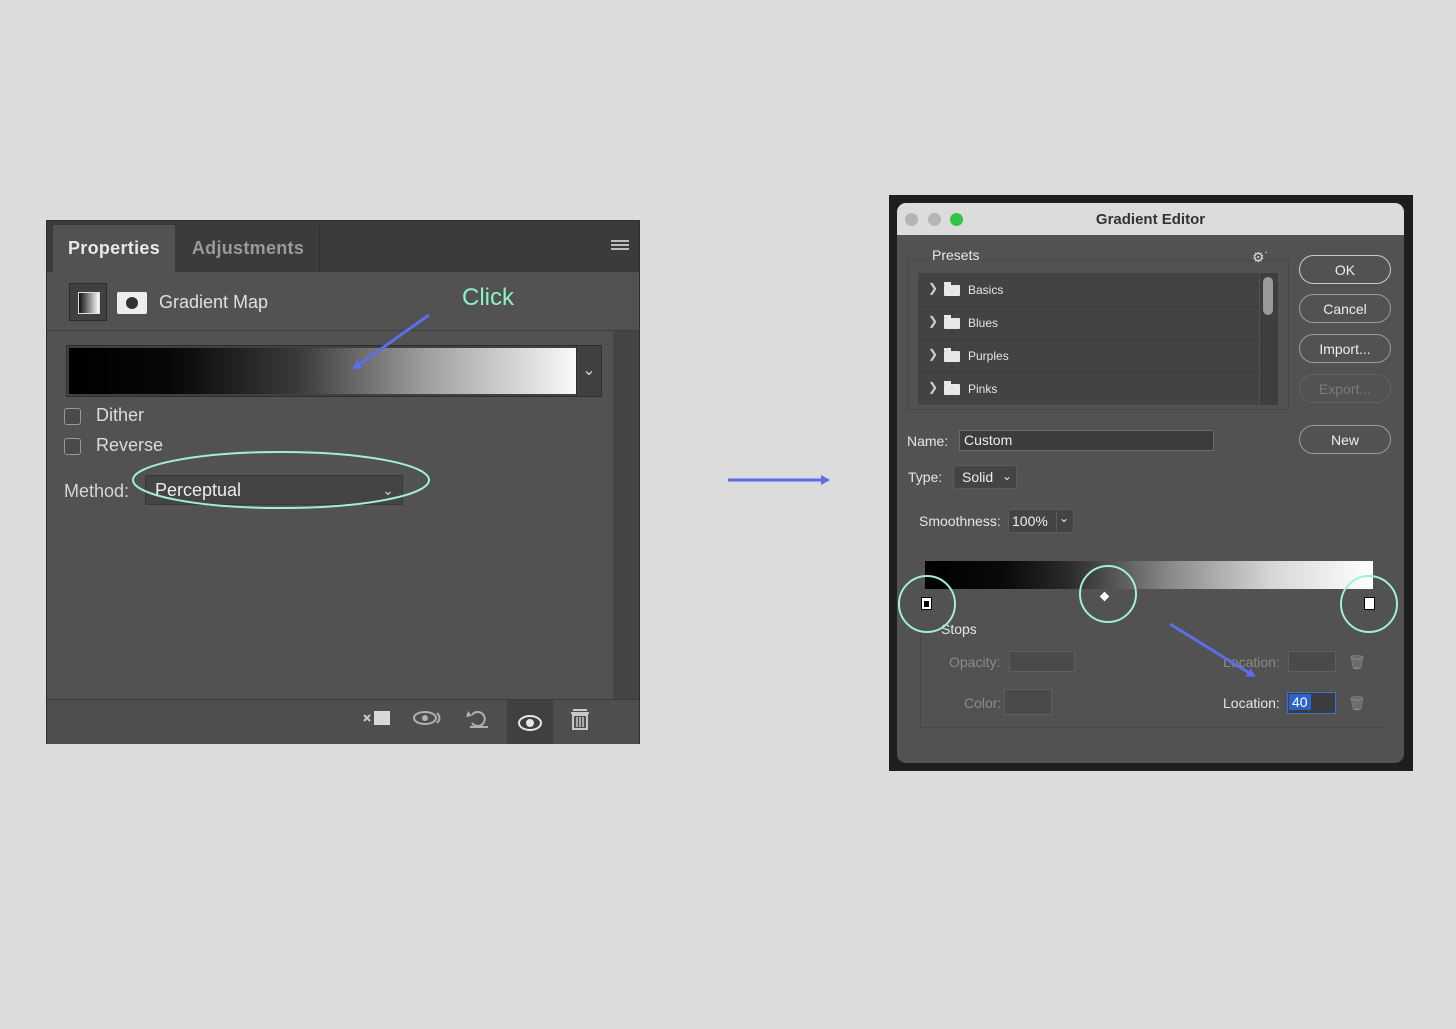  I want to click on gradient-dropdown-chevron-icon: ⌄, so click(588, 371).